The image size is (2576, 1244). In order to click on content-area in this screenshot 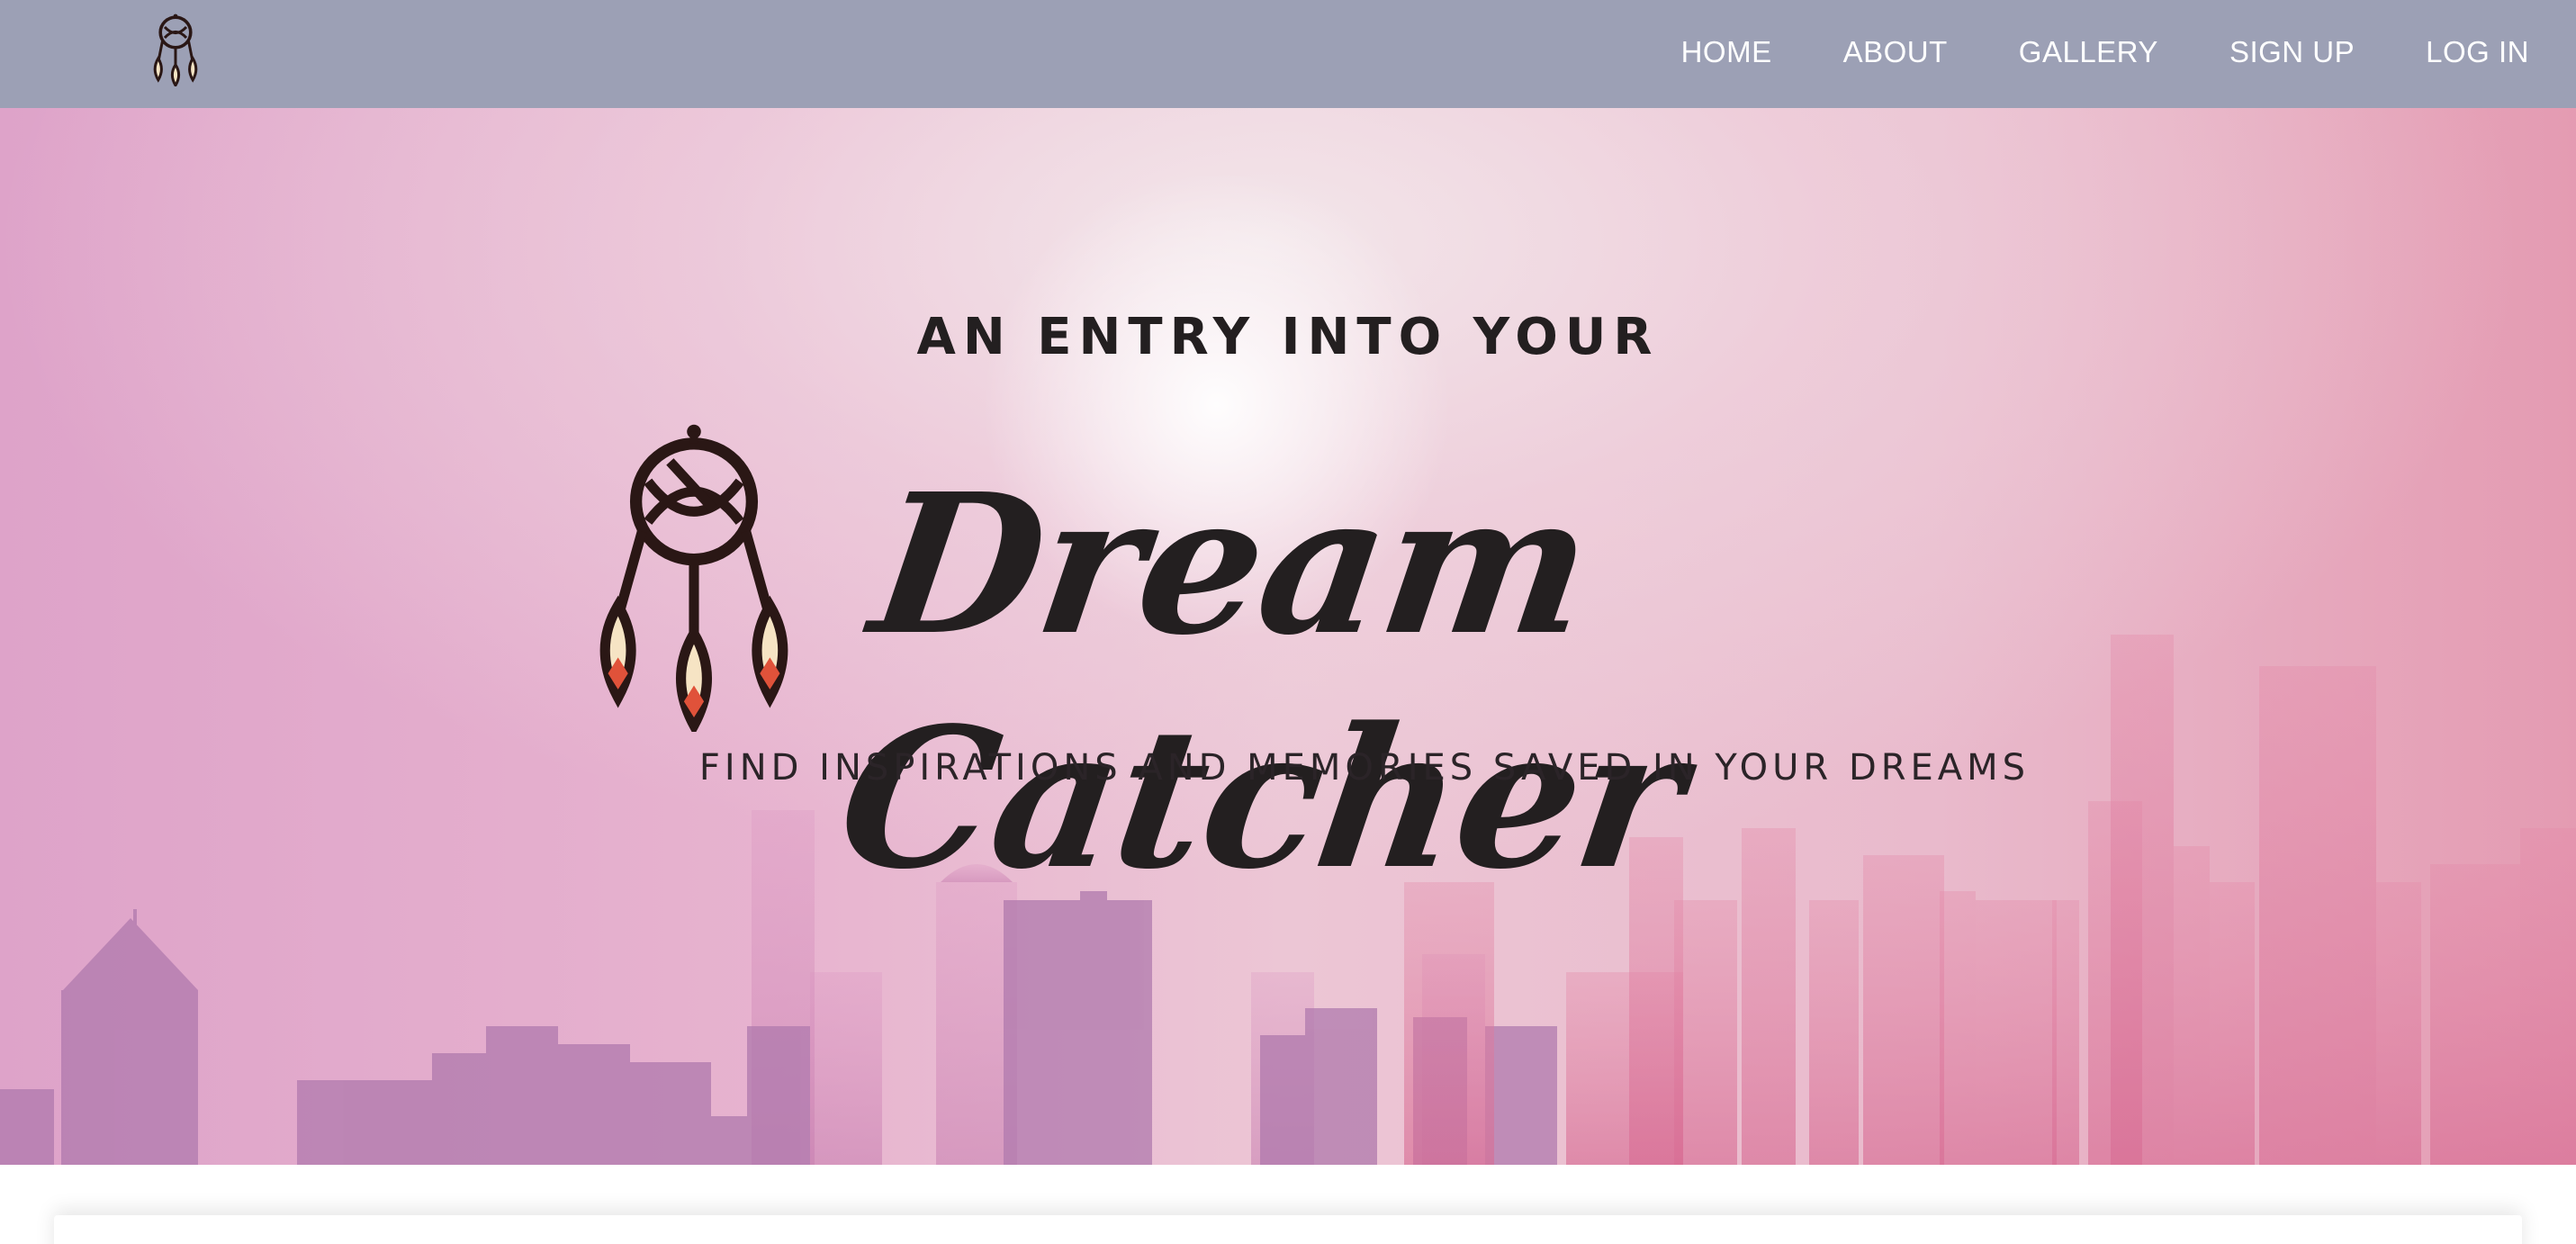, I will do `click(1288, 1204)`.